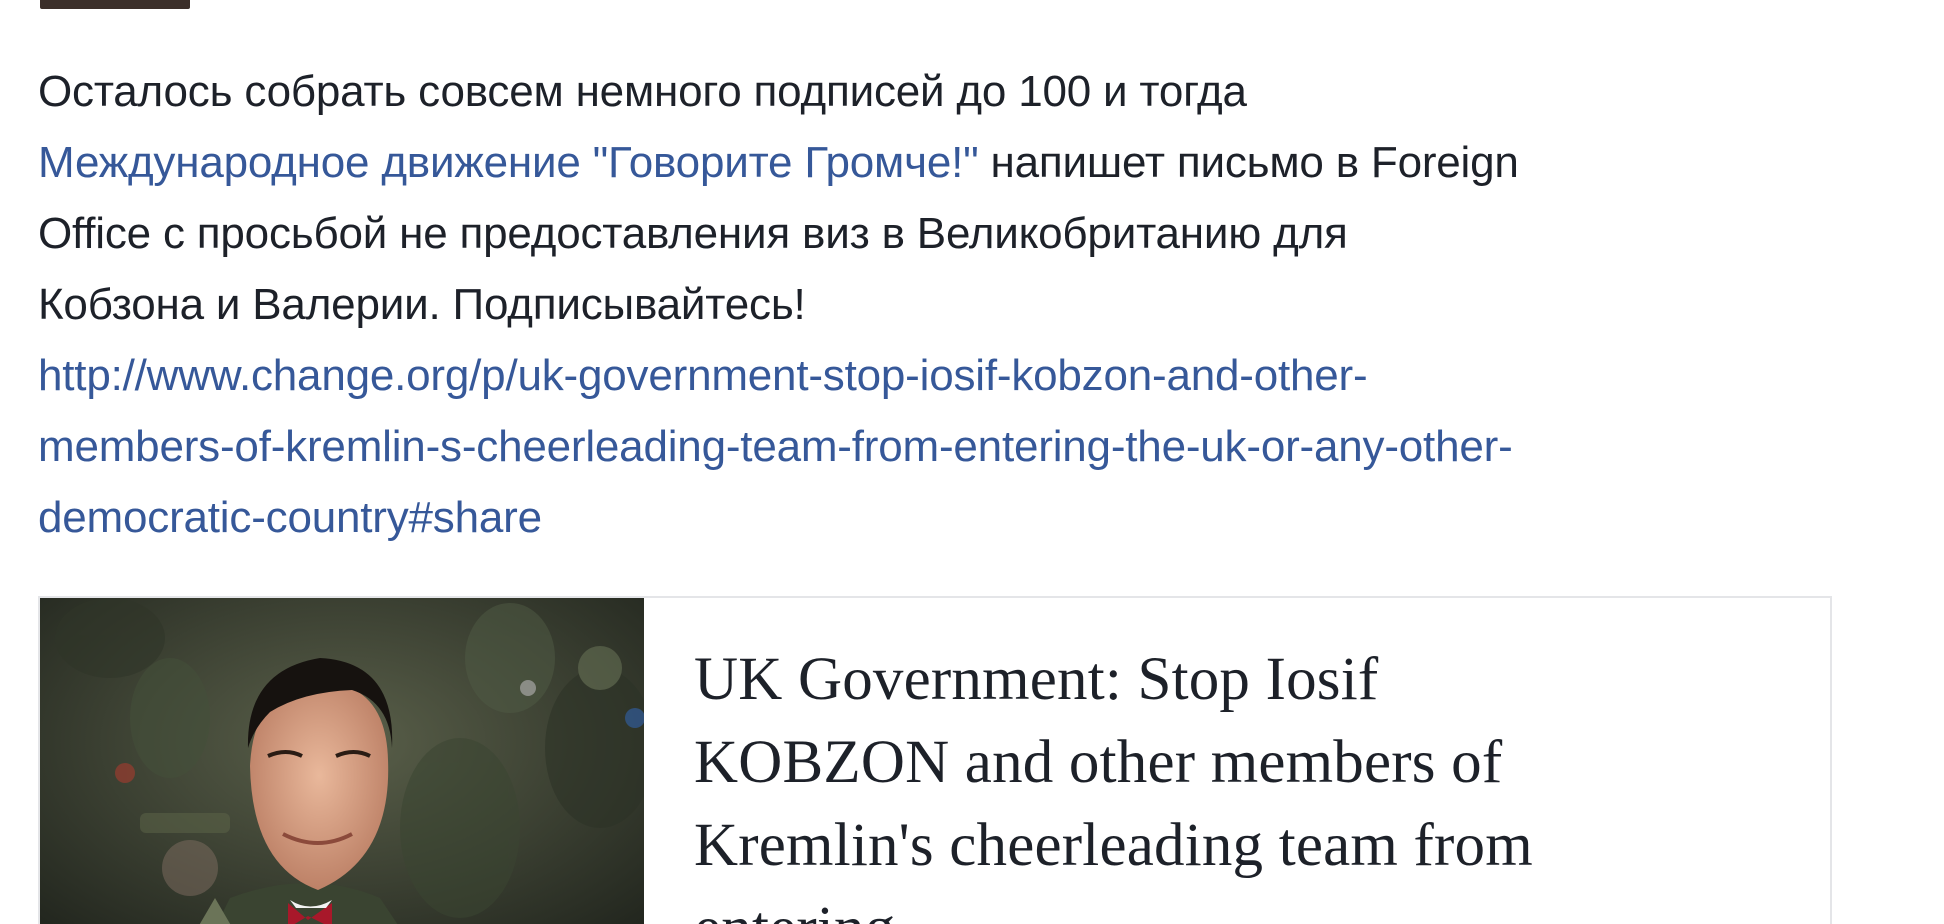 The width and height of the screenshot is (1944, 924). I want to click on post-text-line: Кобзона и Валерии. Подписывайтесь!, so click(422, 304).